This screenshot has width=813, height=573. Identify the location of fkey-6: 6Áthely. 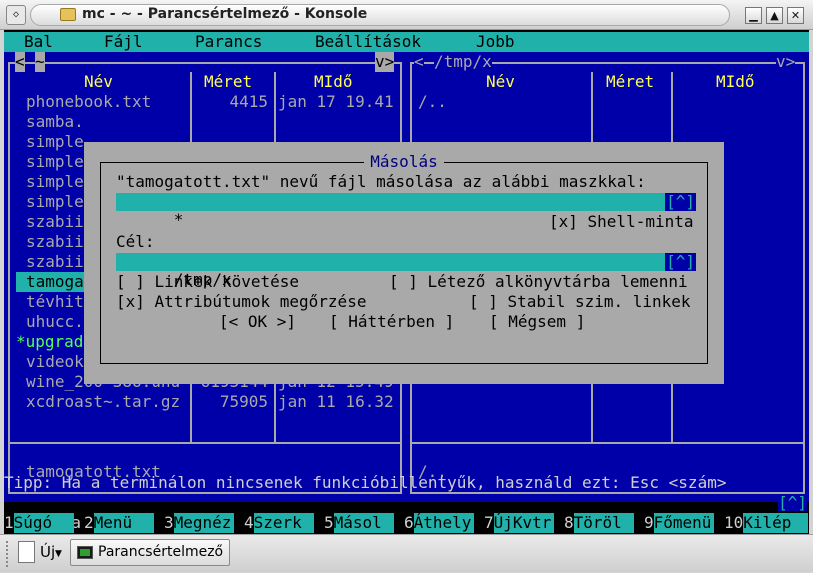
(439, 523).